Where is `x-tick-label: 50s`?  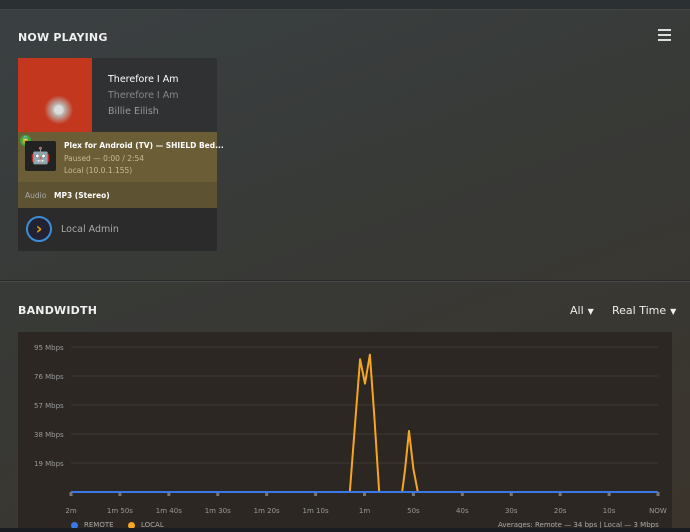
x-tick-label: 50s is located at coordinates (413, 511).